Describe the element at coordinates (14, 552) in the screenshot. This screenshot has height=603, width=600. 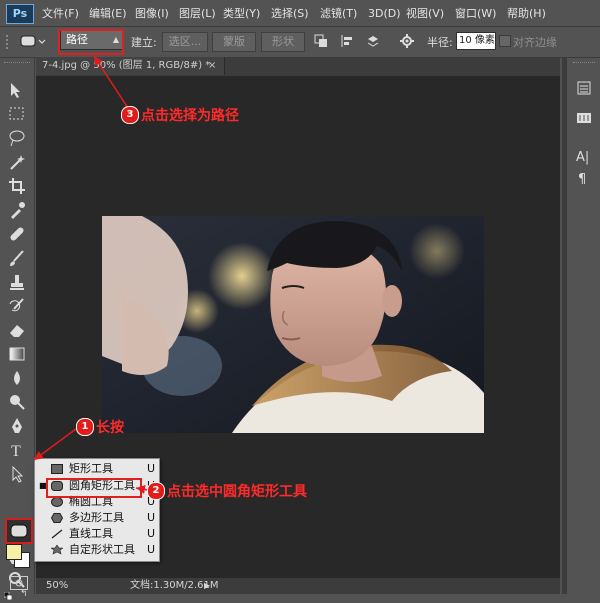
I see `foreground-color-front` at that location.